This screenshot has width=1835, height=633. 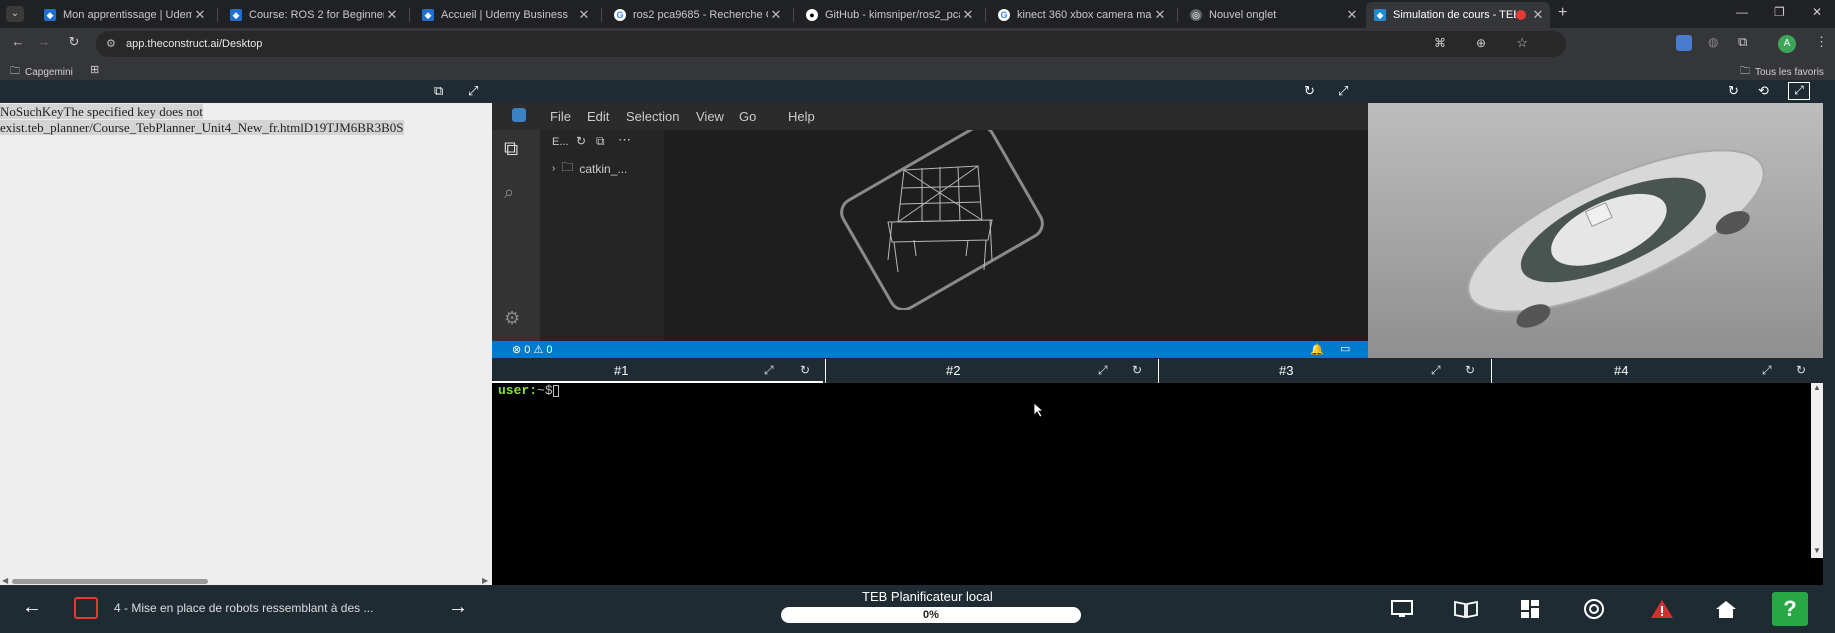 I want to click on desktop-icon, so click(x=1402, y=609).